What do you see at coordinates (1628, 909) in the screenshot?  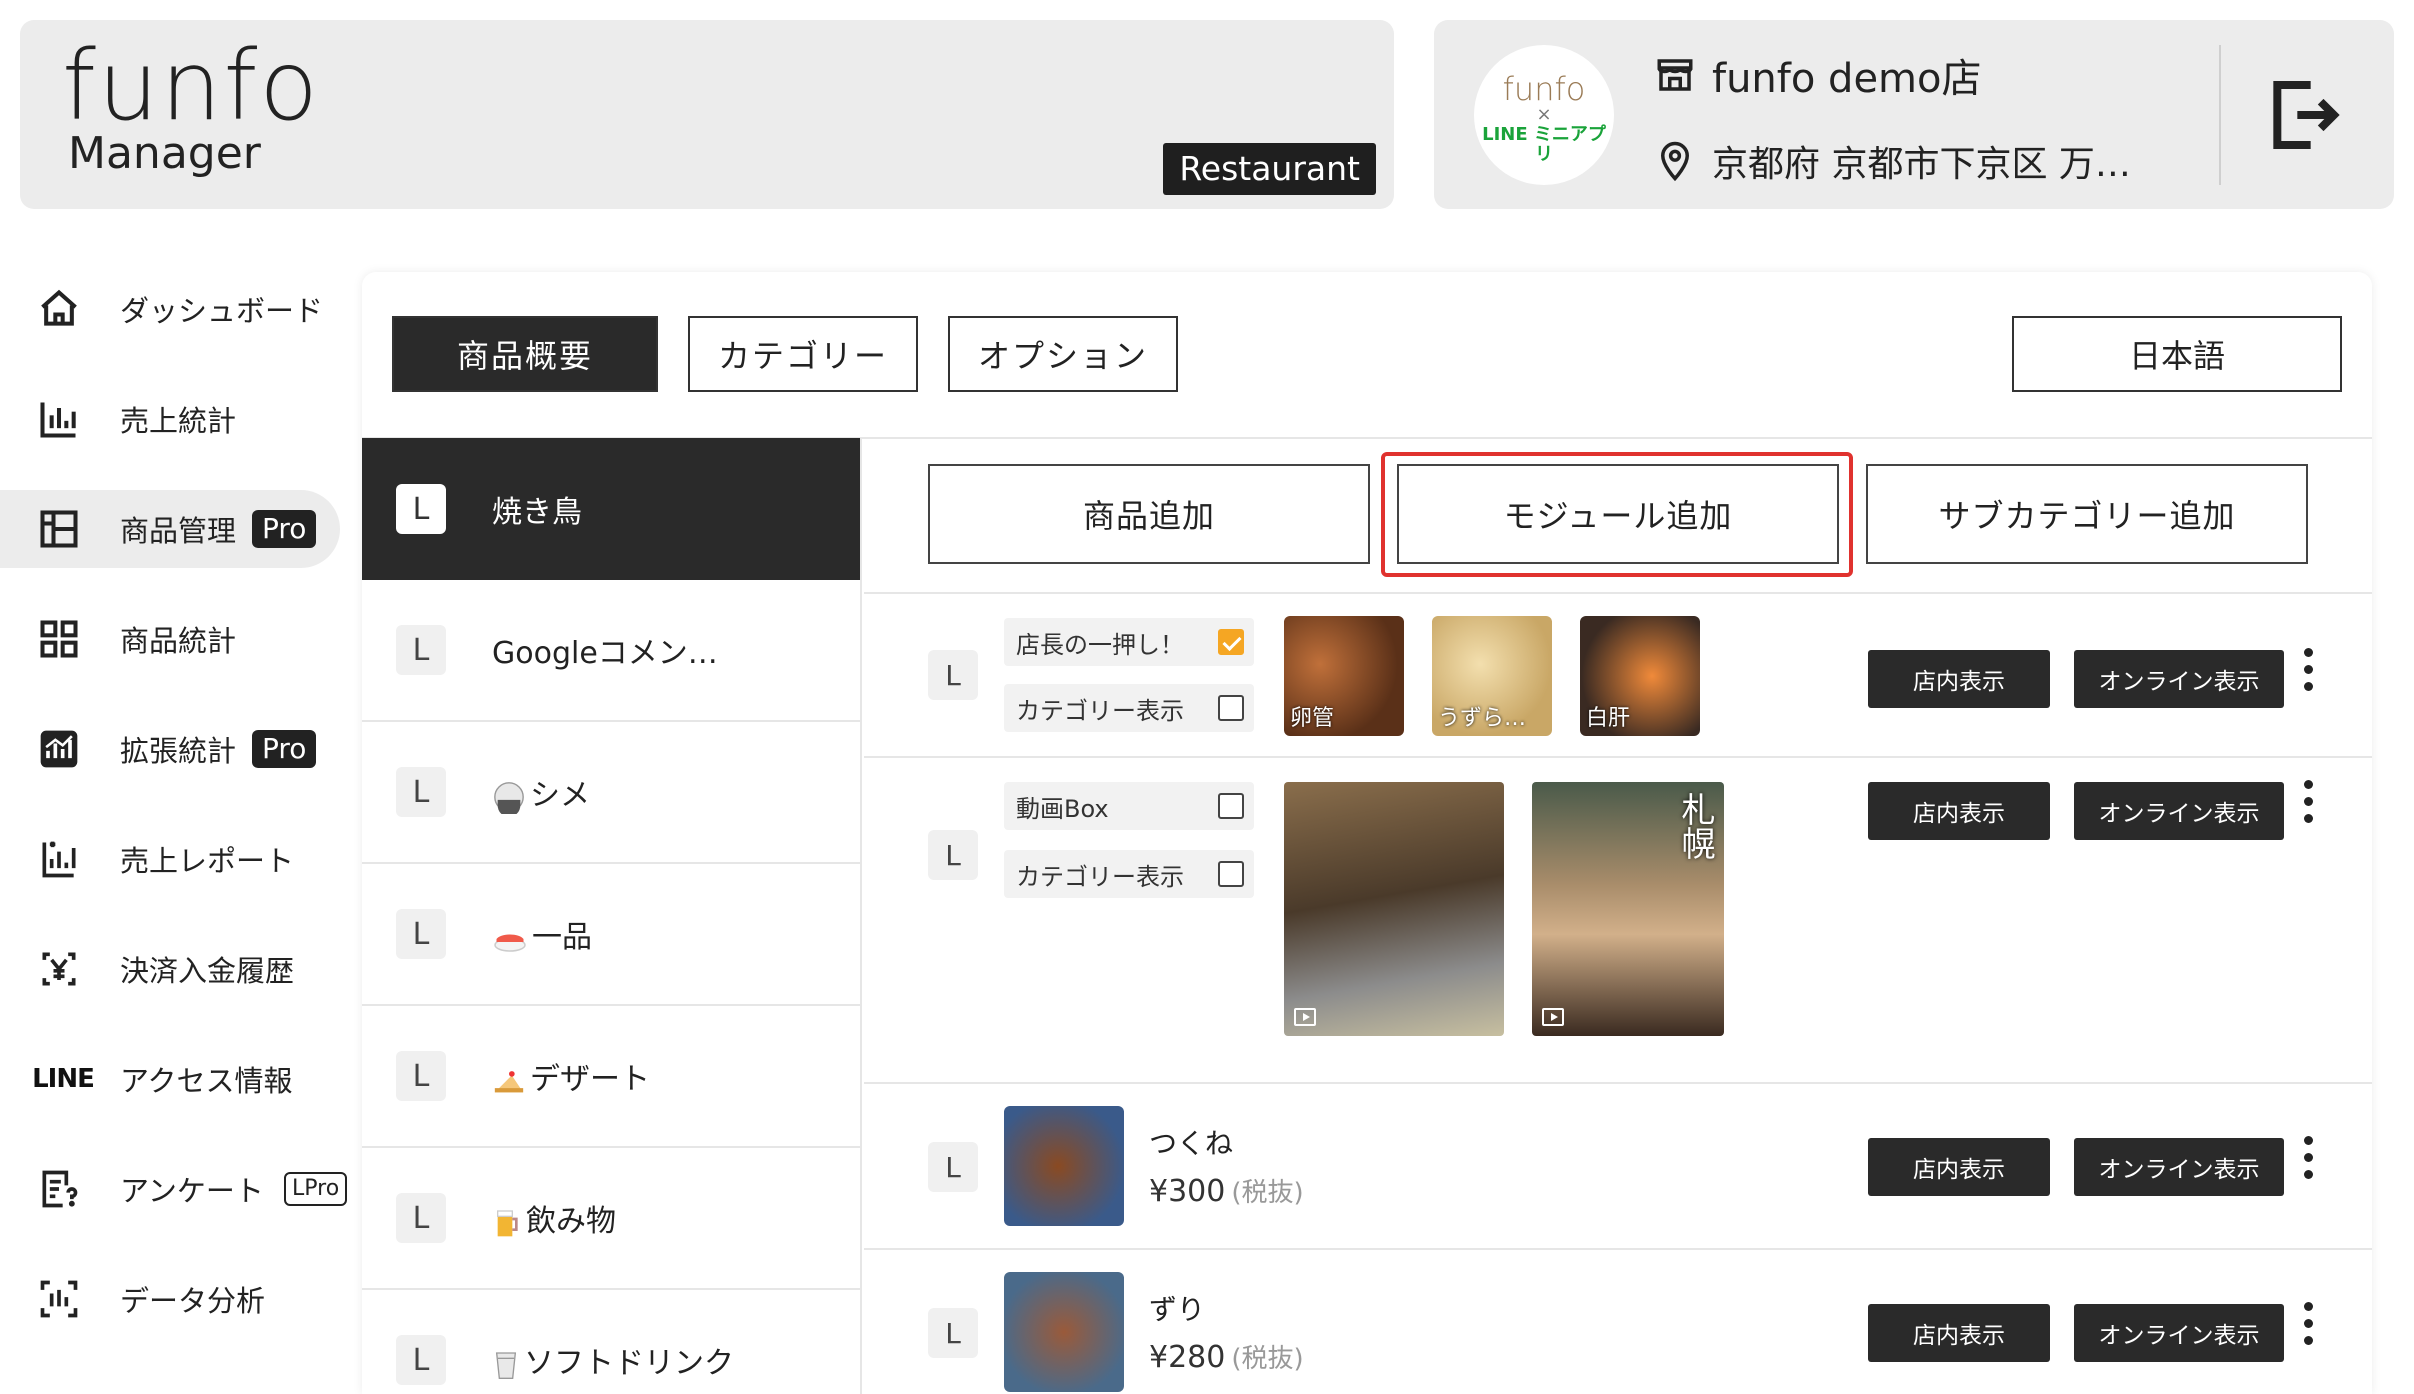 I see `video-thumbnail: 札幌` at bounding box center [1628, 909].